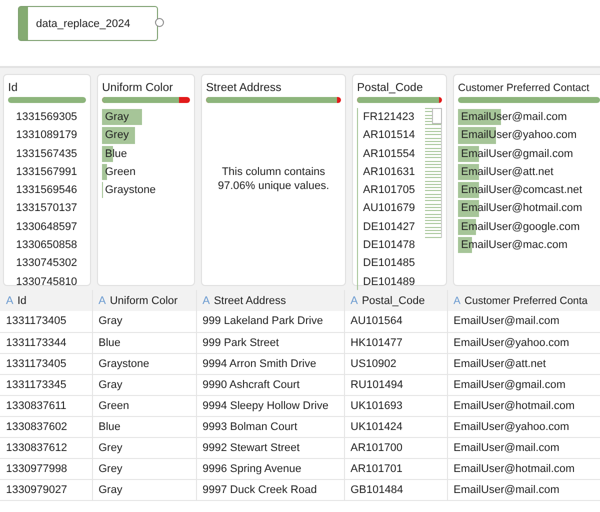  What do you see at coordinates (46, 405) in the screenshot?
I see `table-cell: 1330837611` at bounding box center [46, 405].